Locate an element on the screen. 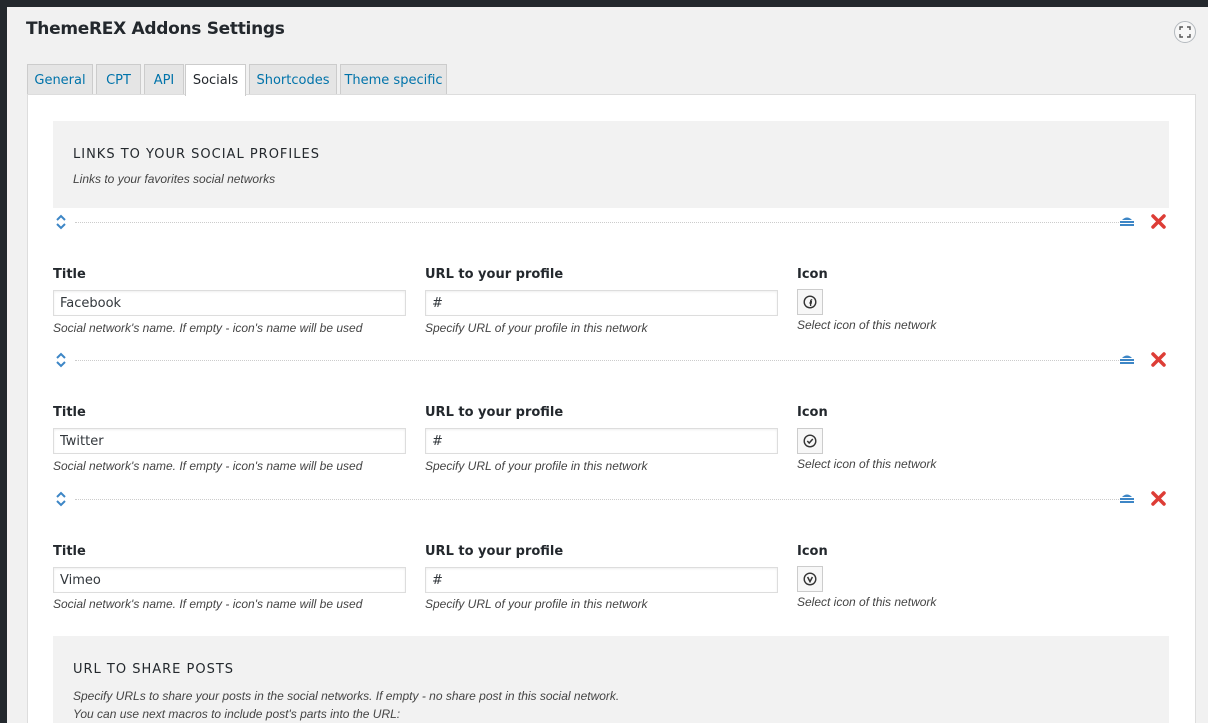 This screenshot has width=1208, height=723. section-title: URL TO SHARE POSTS is located at coordinates (154, 669).